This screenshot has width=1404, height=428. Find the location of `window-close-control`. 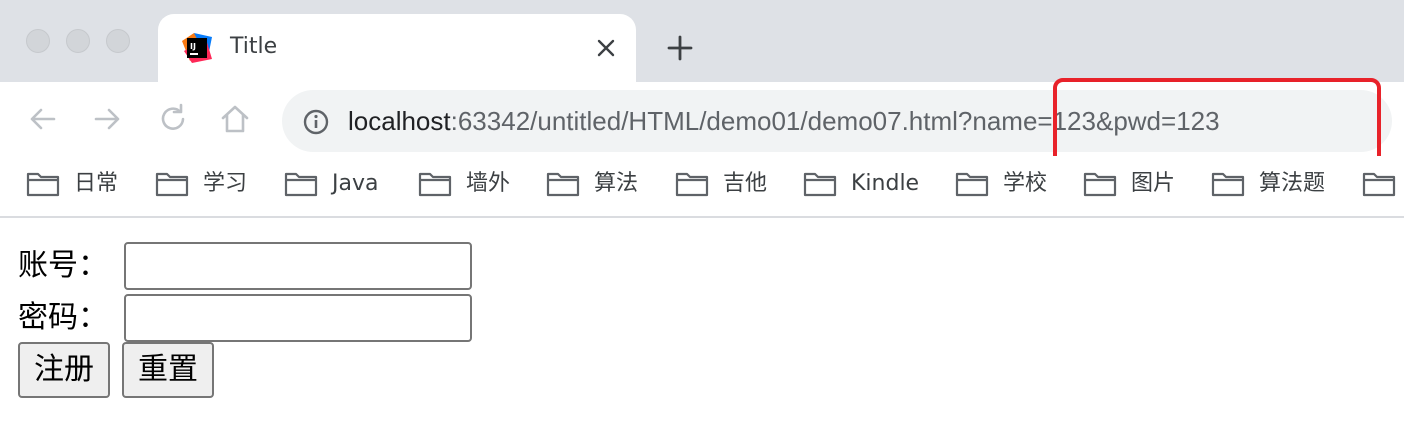

window-close-control is located at coordinates (38, 41).